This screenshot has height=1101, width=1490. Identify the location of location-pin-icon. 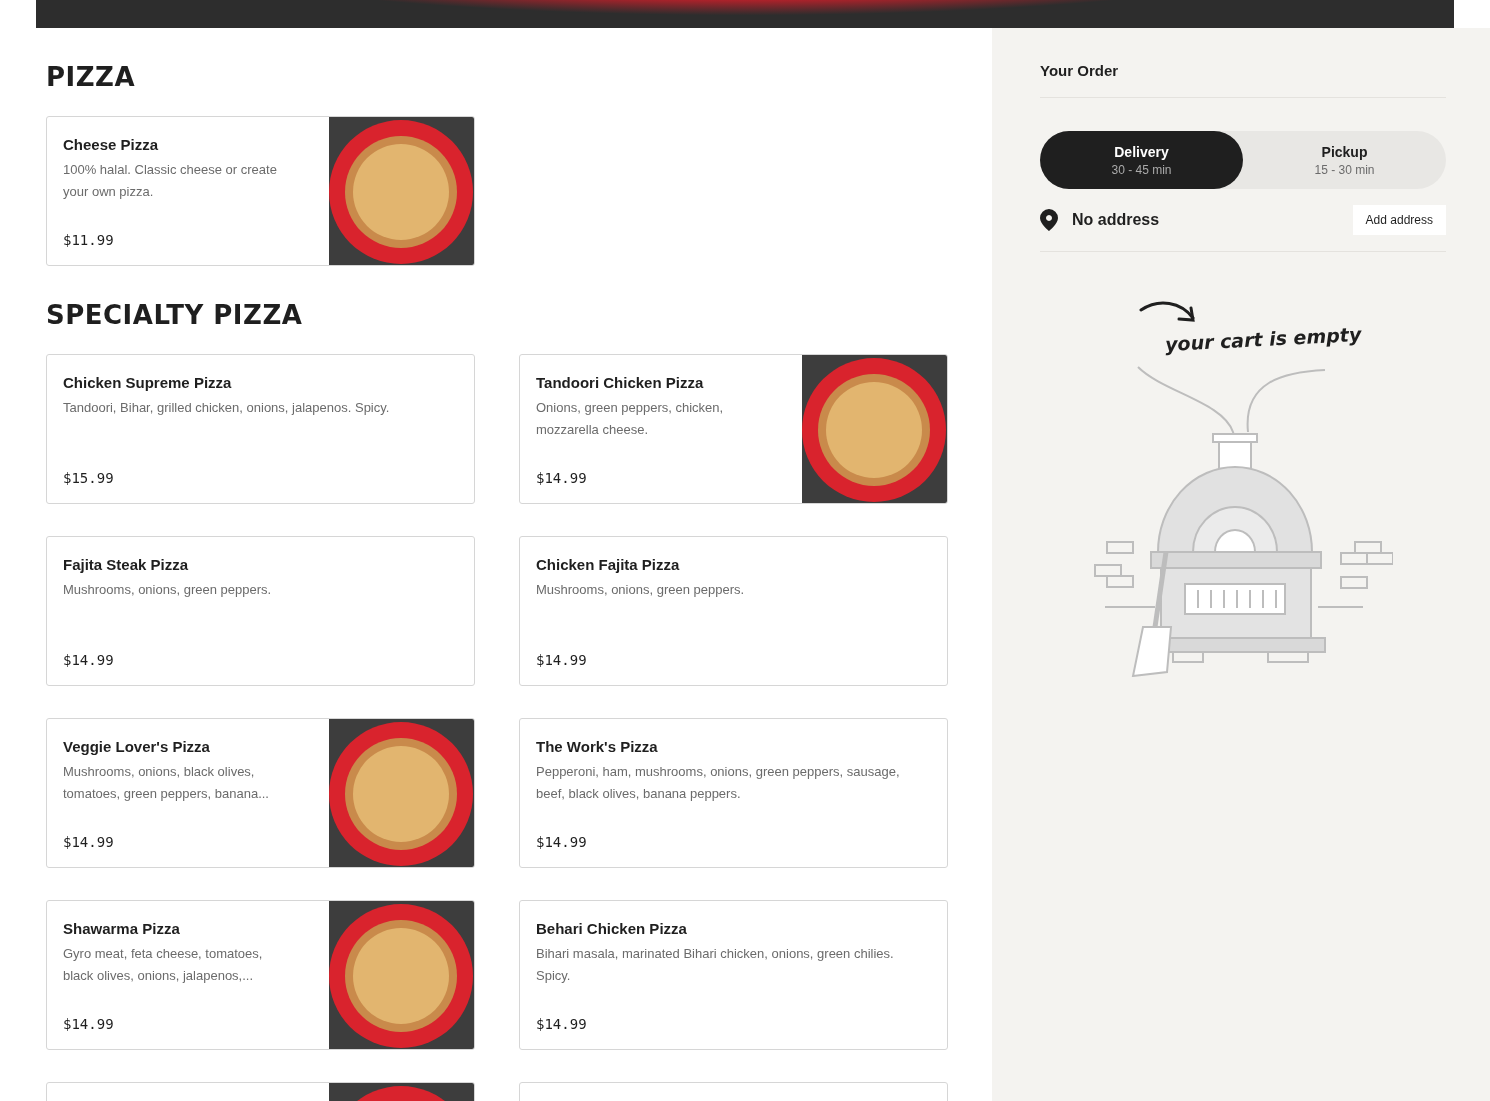
(1049, 220).